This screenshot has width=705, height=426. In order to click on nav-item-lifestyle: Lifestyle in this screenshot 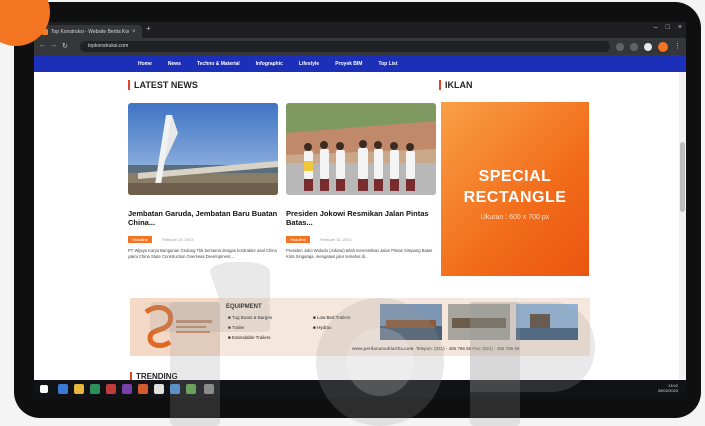, I will do `click(309, 64)`.